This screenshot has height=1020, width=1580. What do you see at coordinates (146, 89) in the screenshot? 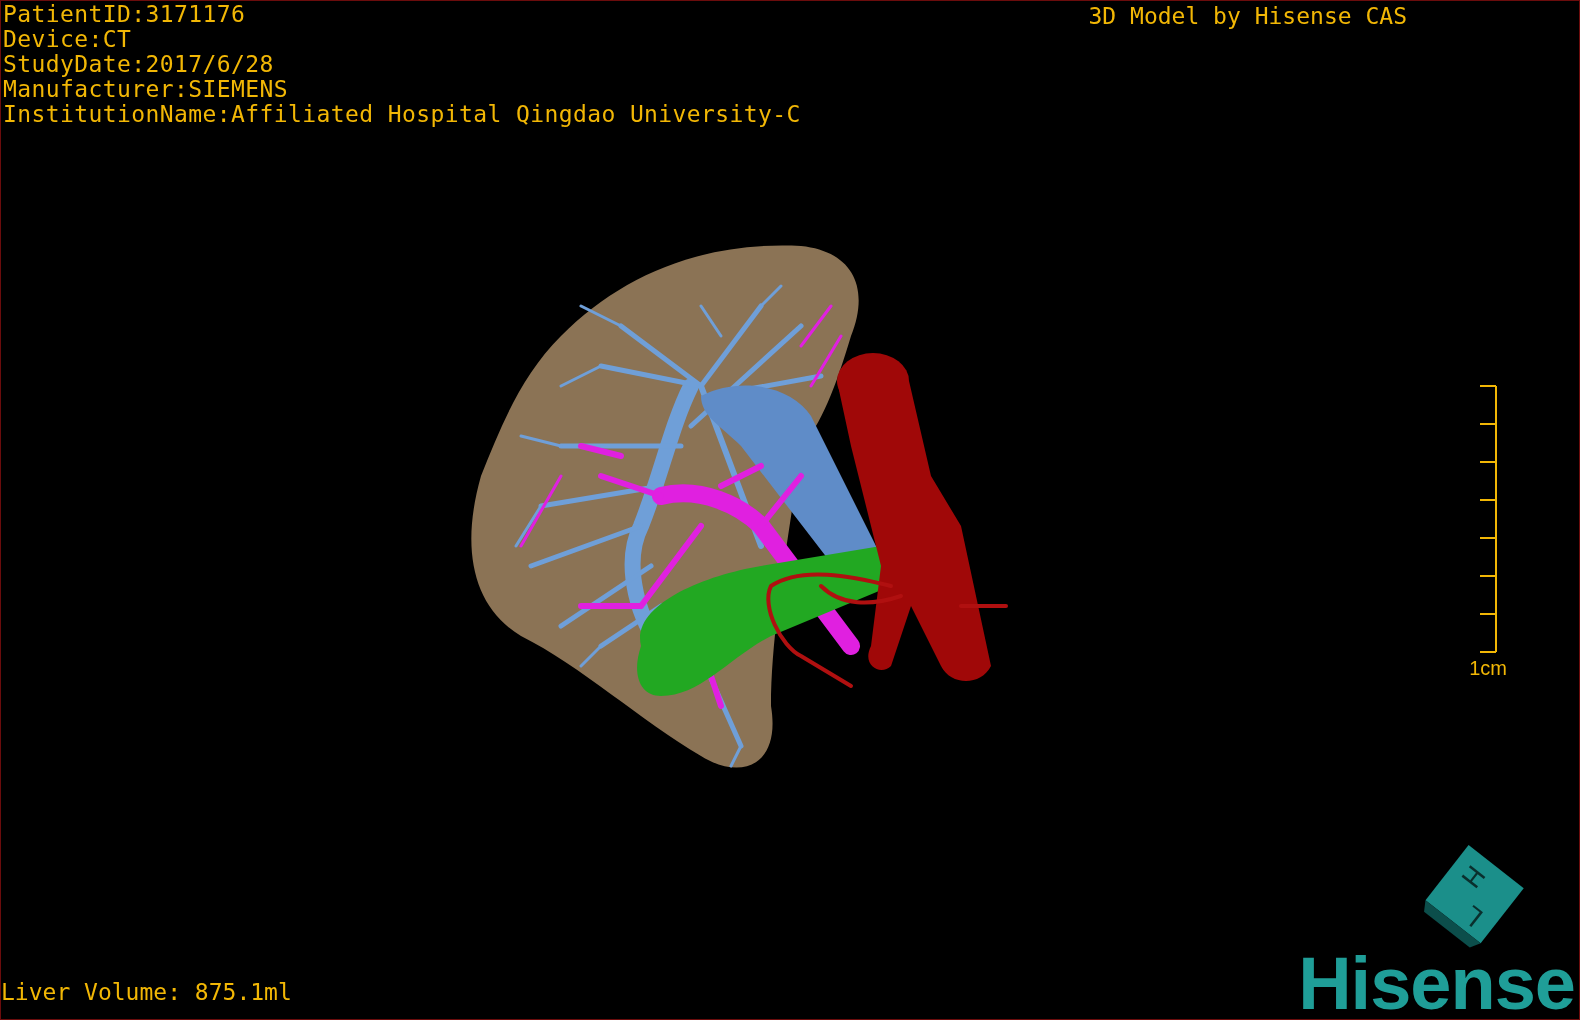
I see `patient-info-text: Manufacturer:SIEMENS` at bounding box center [146, 89].